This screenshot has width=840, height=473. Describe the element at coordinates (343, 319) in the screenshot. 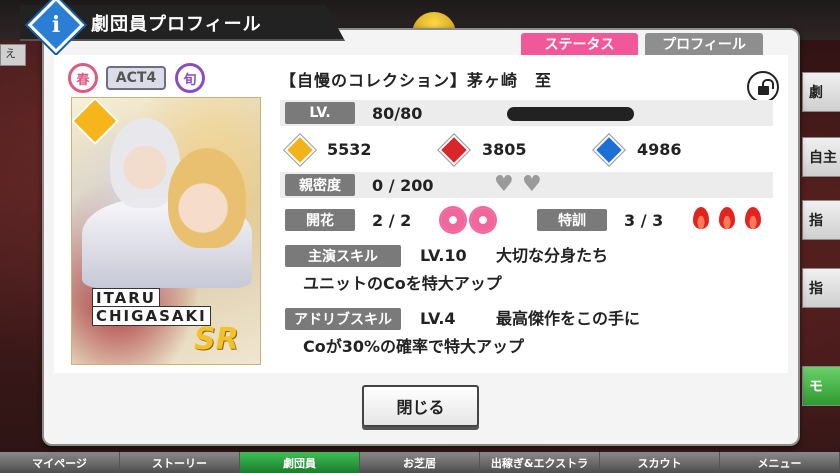

I see `adlib-skill-label: アドリブスキル` at that location.